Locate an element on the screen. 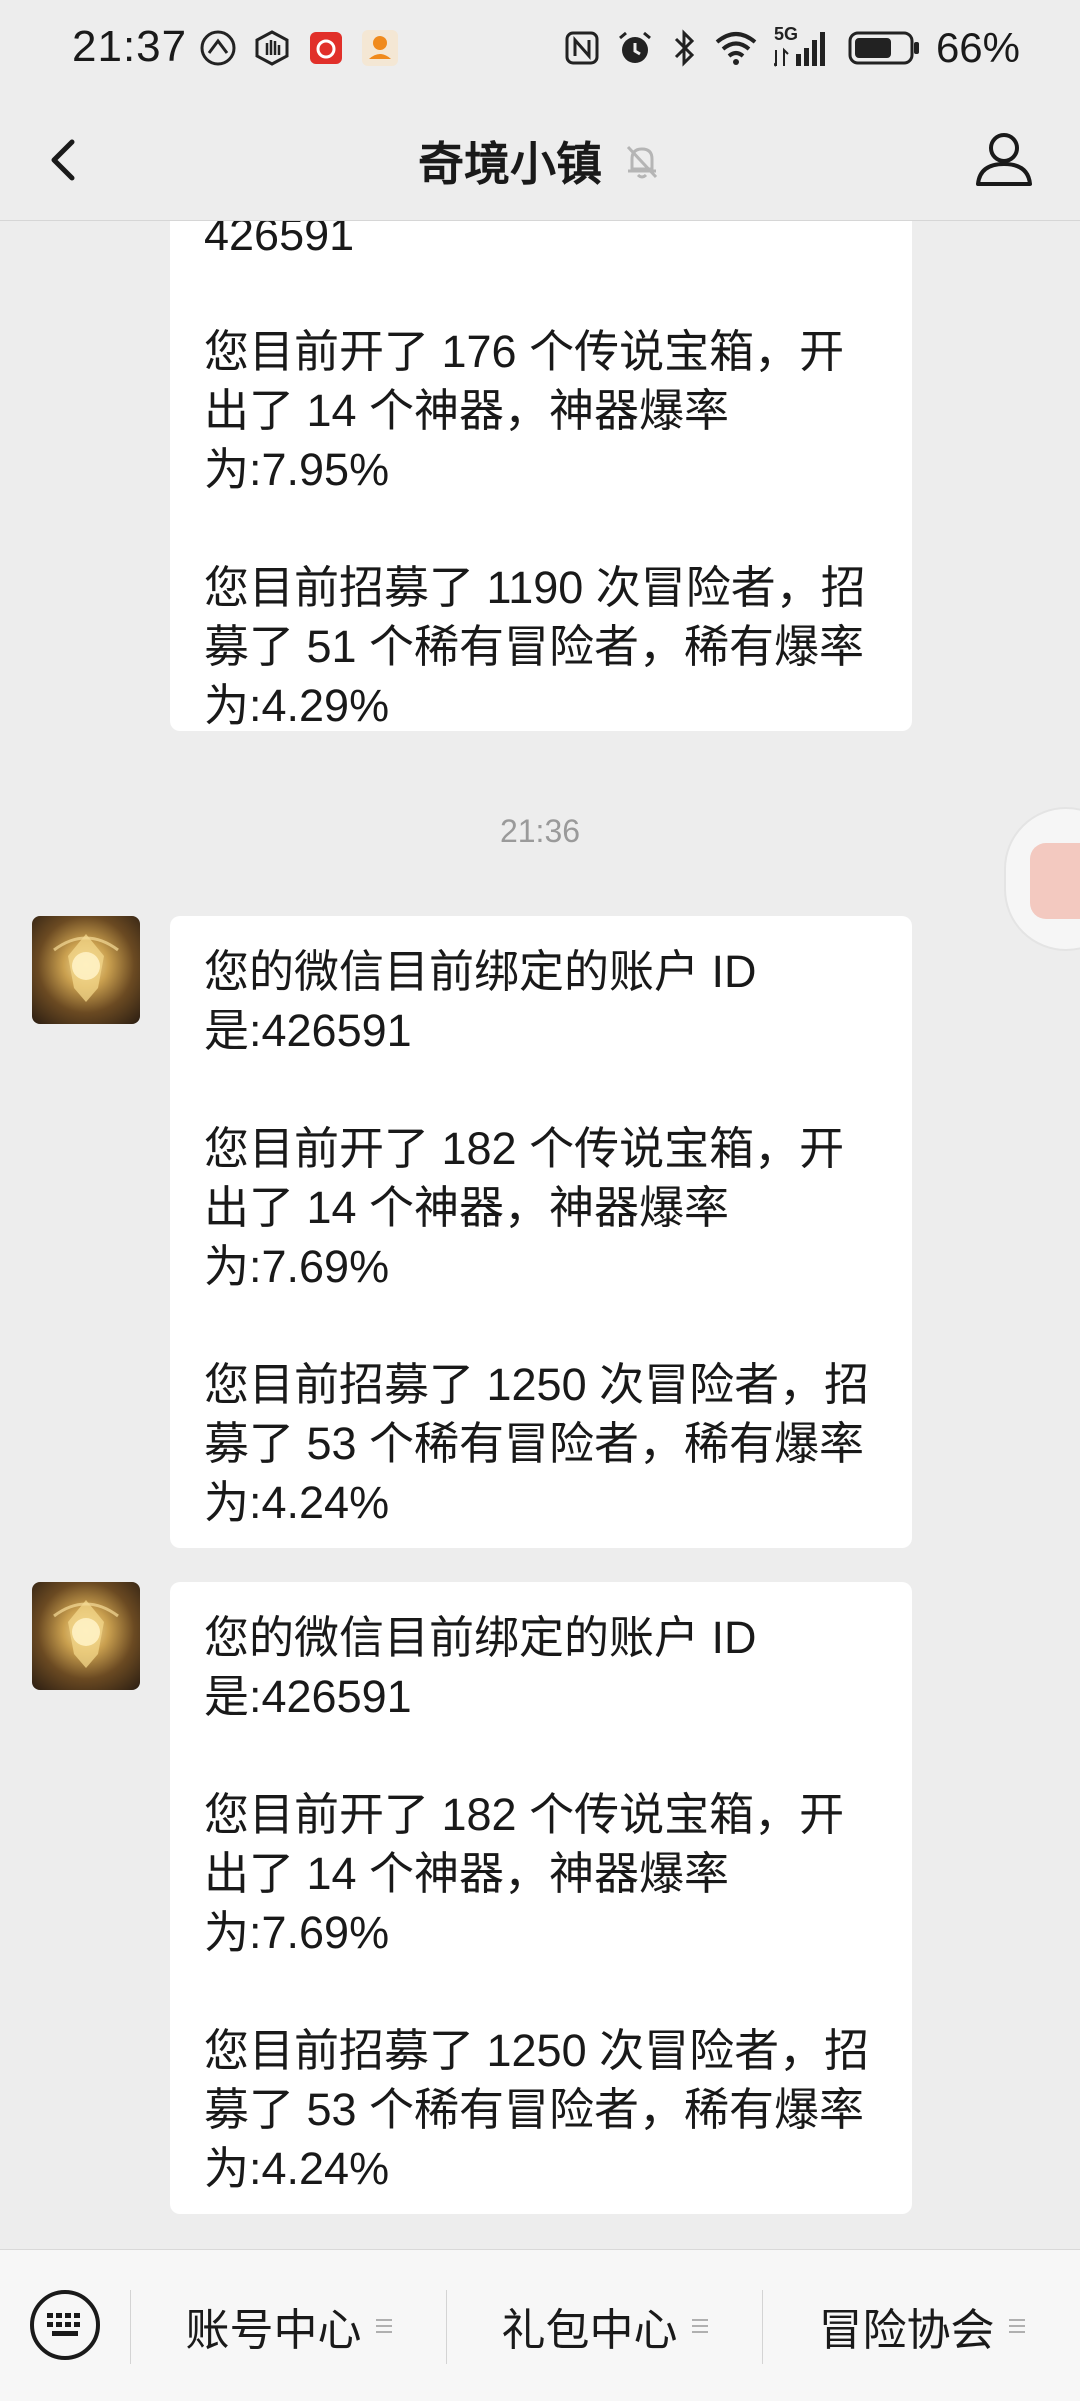 Image resolution: width=1080 pixels, height=2401 pixels. keyboard-icon is located at coordinates (65, 2325).